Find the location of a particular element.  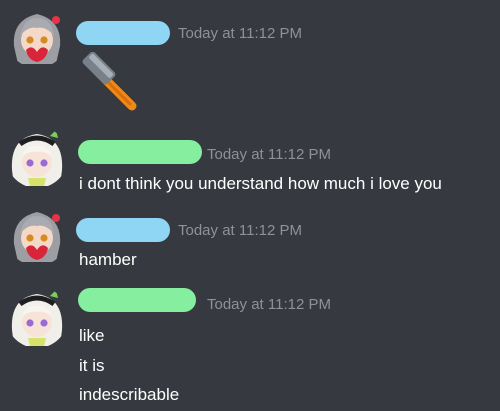

message-text: hamber is located at coordinates (108, 259).